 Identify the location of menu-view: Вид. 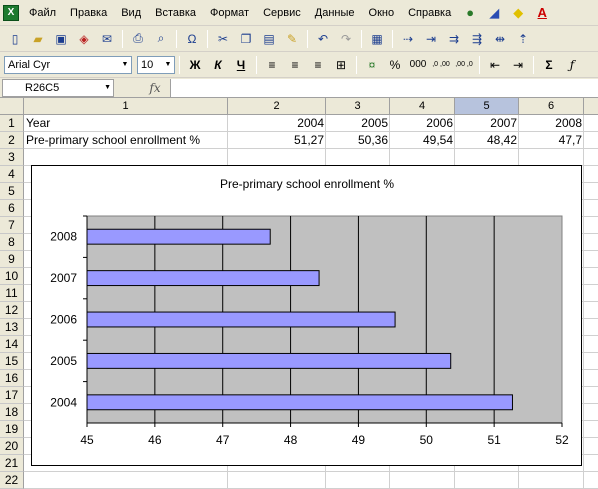
(131, 13).